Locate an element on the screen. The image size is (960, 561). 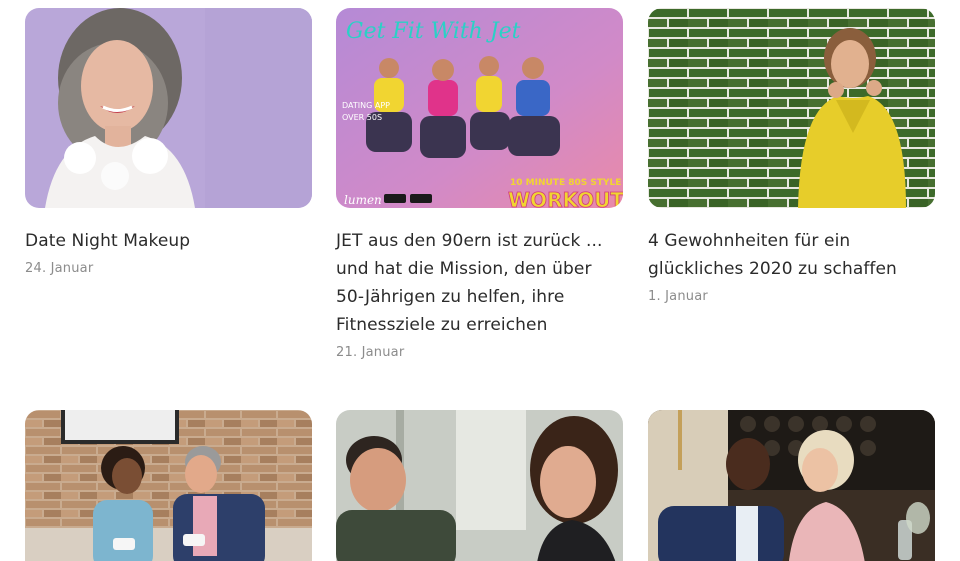
poster-tag-1: DATING APP is located at coordinates (366, 105).